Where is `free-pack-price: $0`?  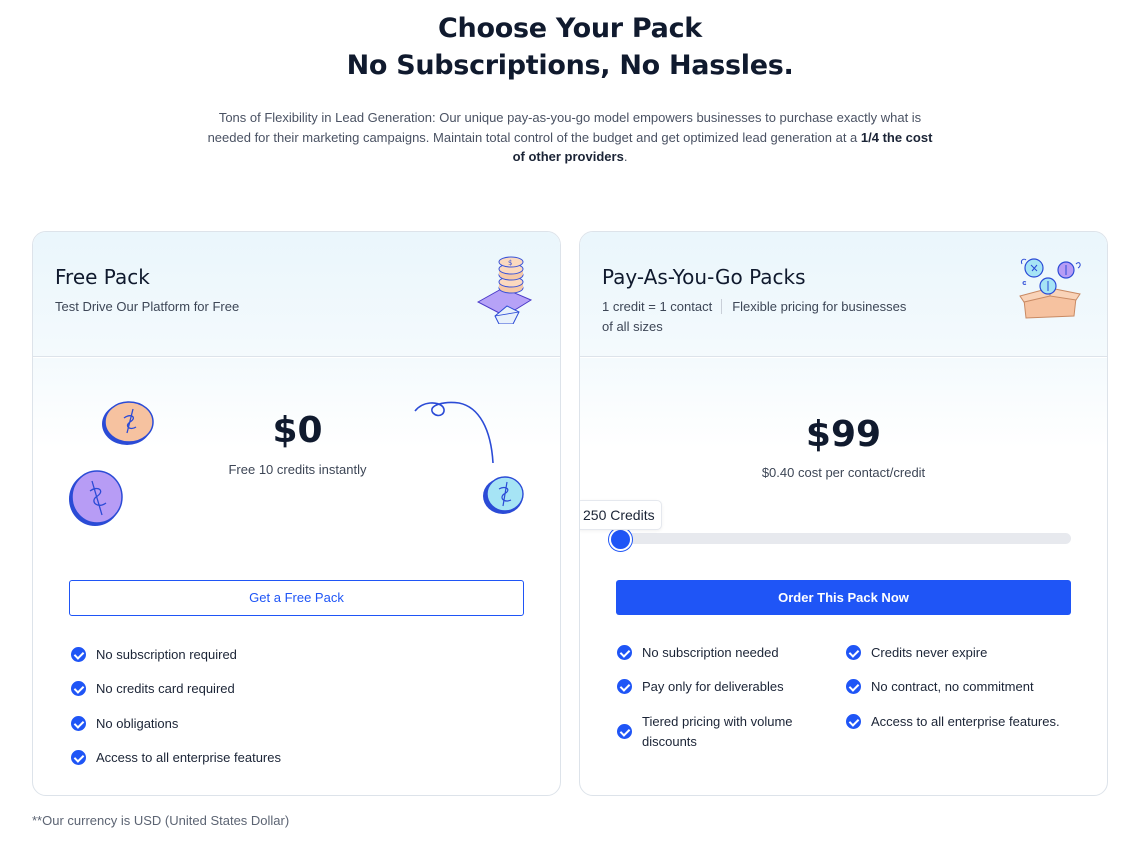 free-pack-price: $0 is located at coordinates (297, 430).